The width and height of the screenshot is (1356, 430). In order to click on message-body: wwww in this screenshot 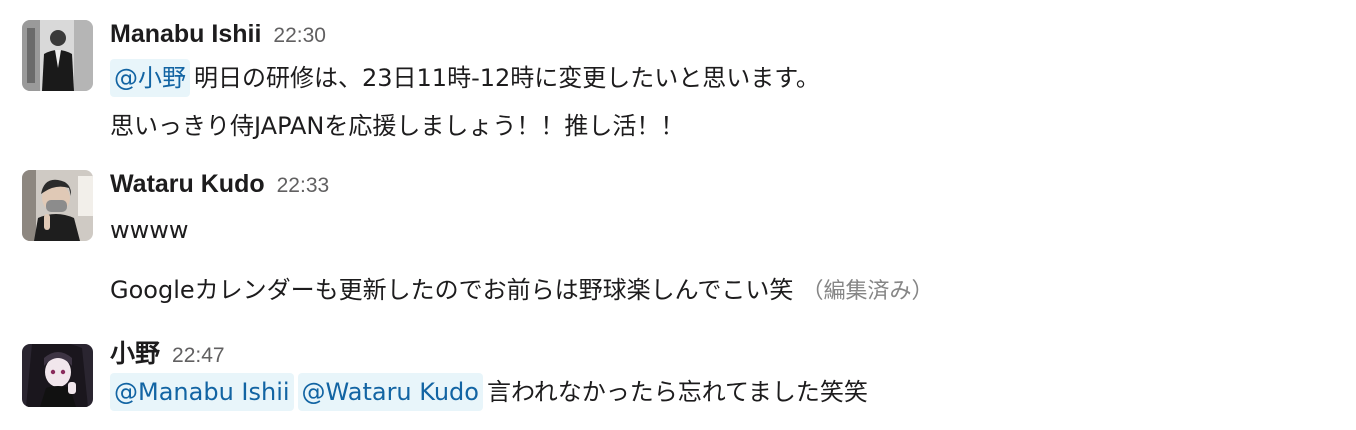, I will do `click(149, 230)`.